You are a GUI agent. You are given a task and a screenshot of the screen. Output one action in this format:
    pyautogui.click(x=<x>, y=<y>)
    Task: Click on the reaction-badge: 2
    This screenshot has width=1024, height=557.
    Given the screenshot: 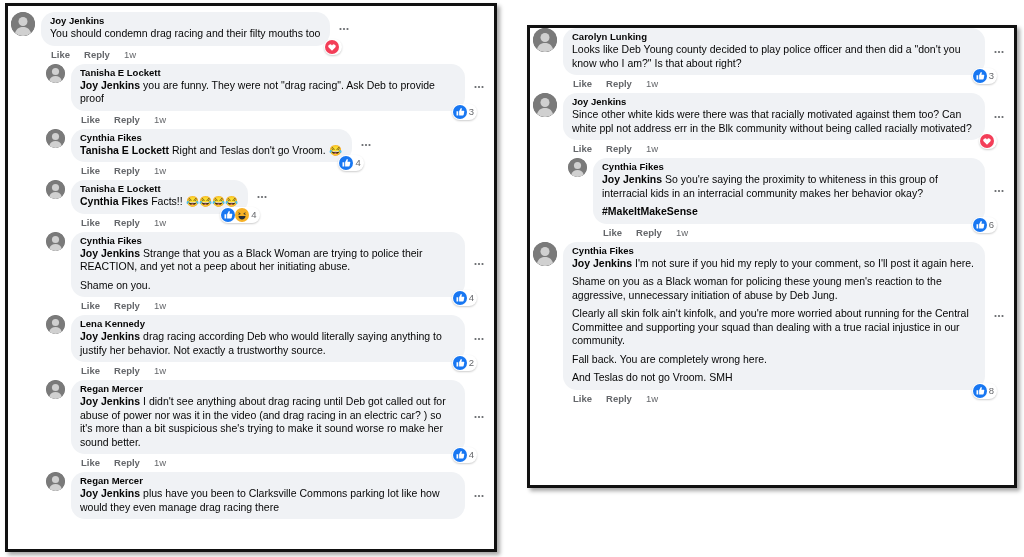 What is the action you would take?
    pyautogui.click(x=464, y=363)
    